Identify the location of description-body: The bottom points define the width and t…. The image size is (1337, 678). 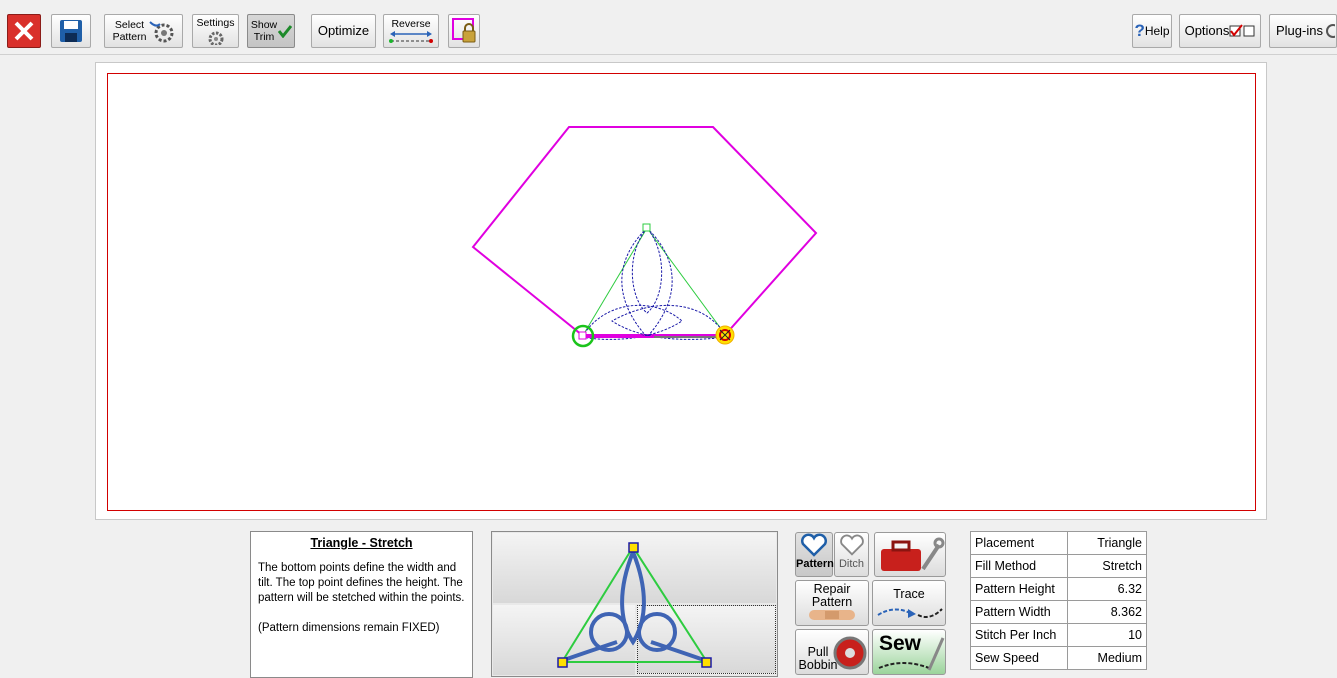
(361, 583).